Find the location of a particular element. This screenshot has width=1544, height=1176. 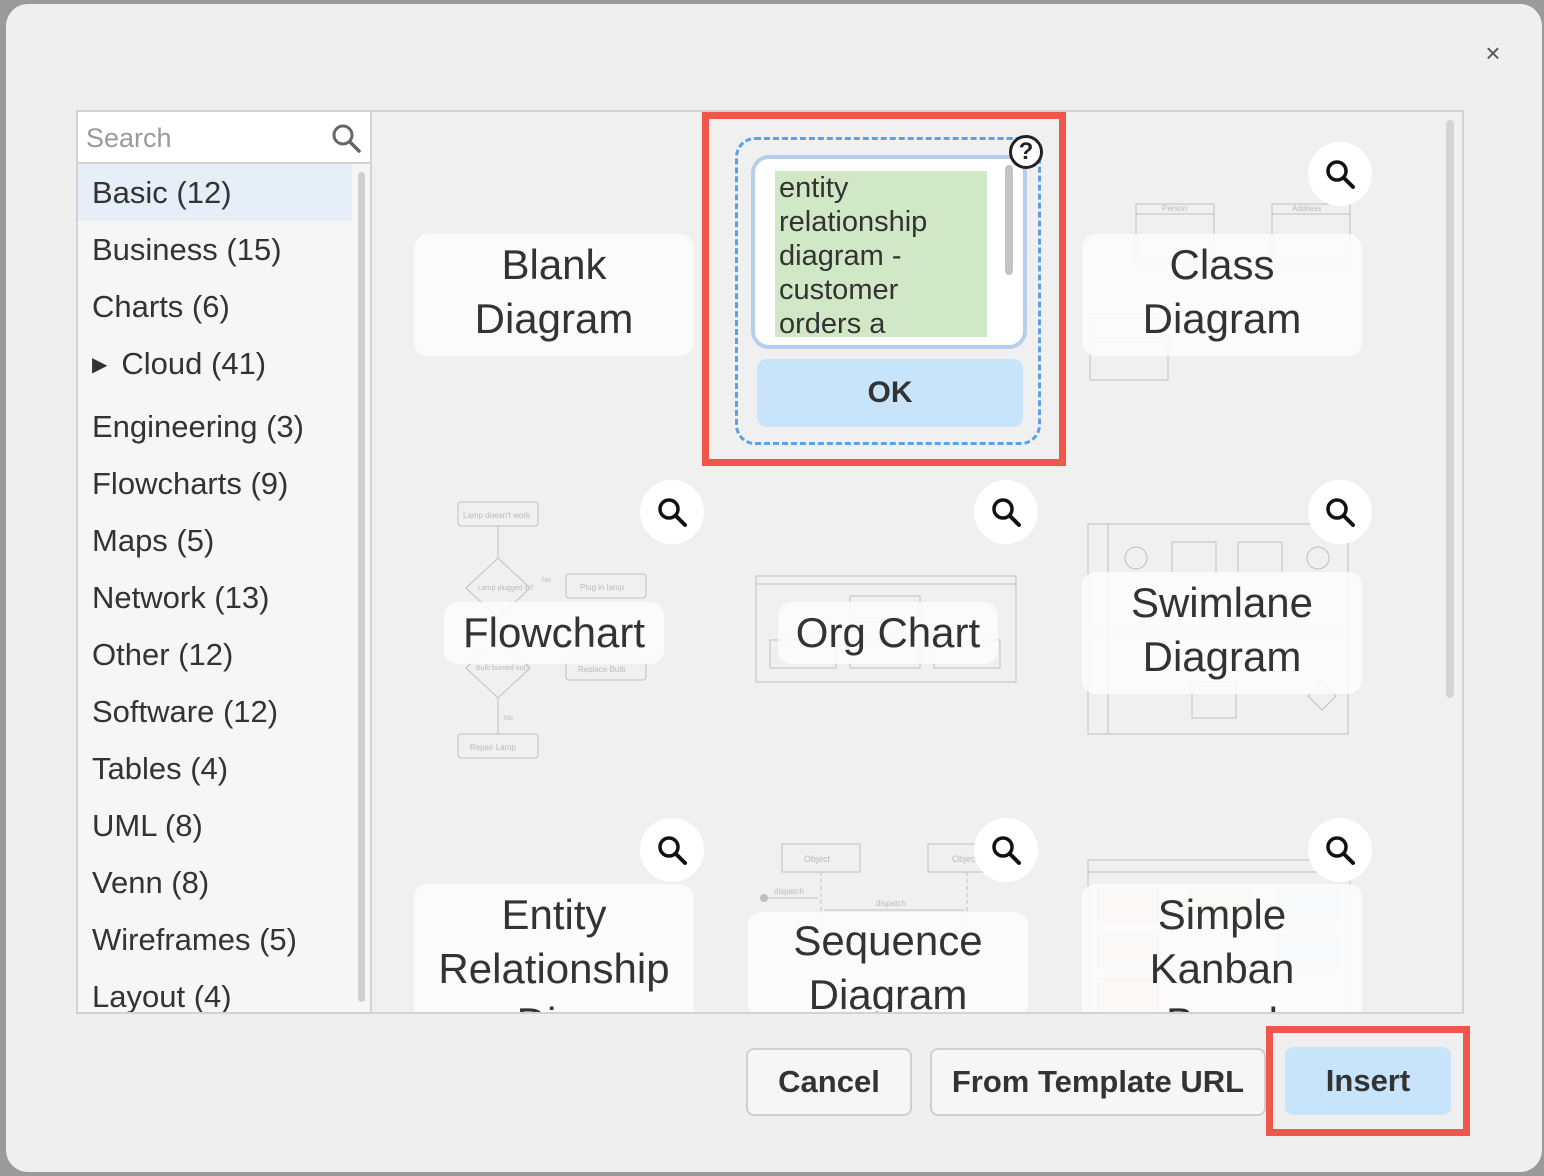

template-title: Entity is located at coordinates (554, 914).